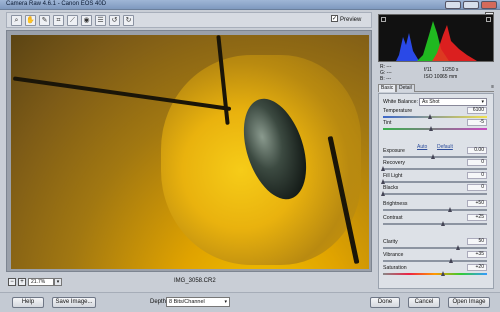 Image resolution: width=500 pixels, height=312 pixels. I want to click on temperature-track, so click(435, 117).